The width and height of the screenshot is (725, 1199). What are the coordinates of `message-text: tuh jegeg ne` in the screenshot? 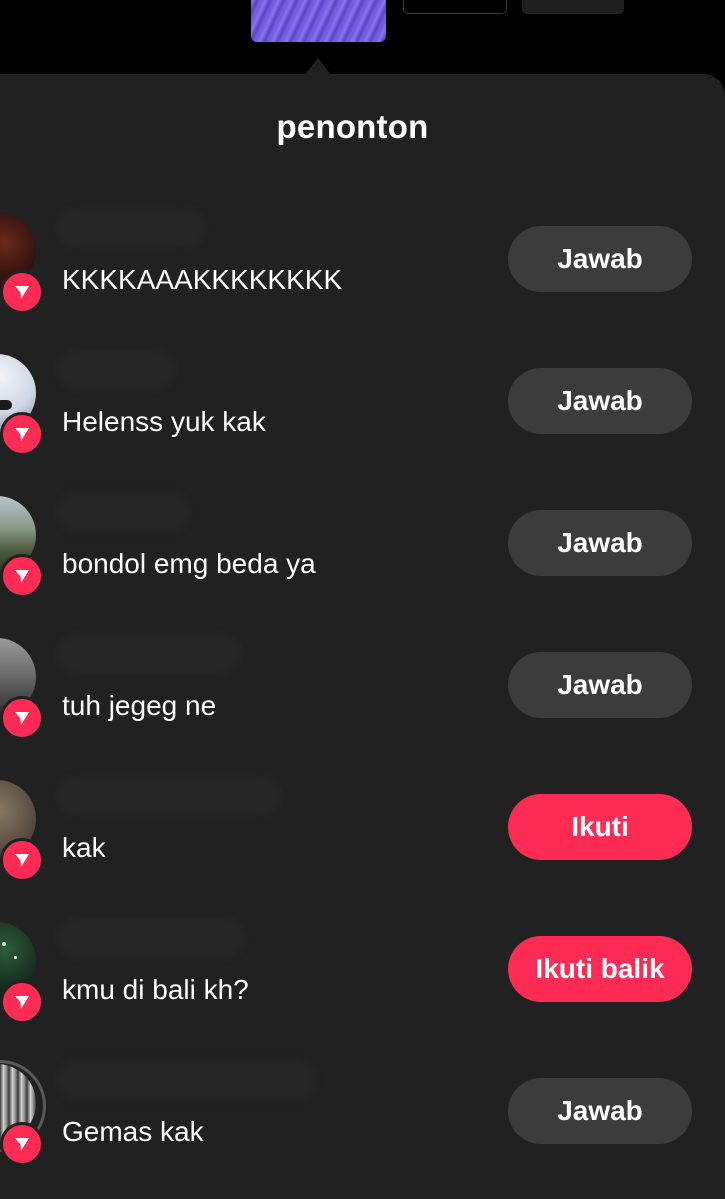 It's located at (139, 705).